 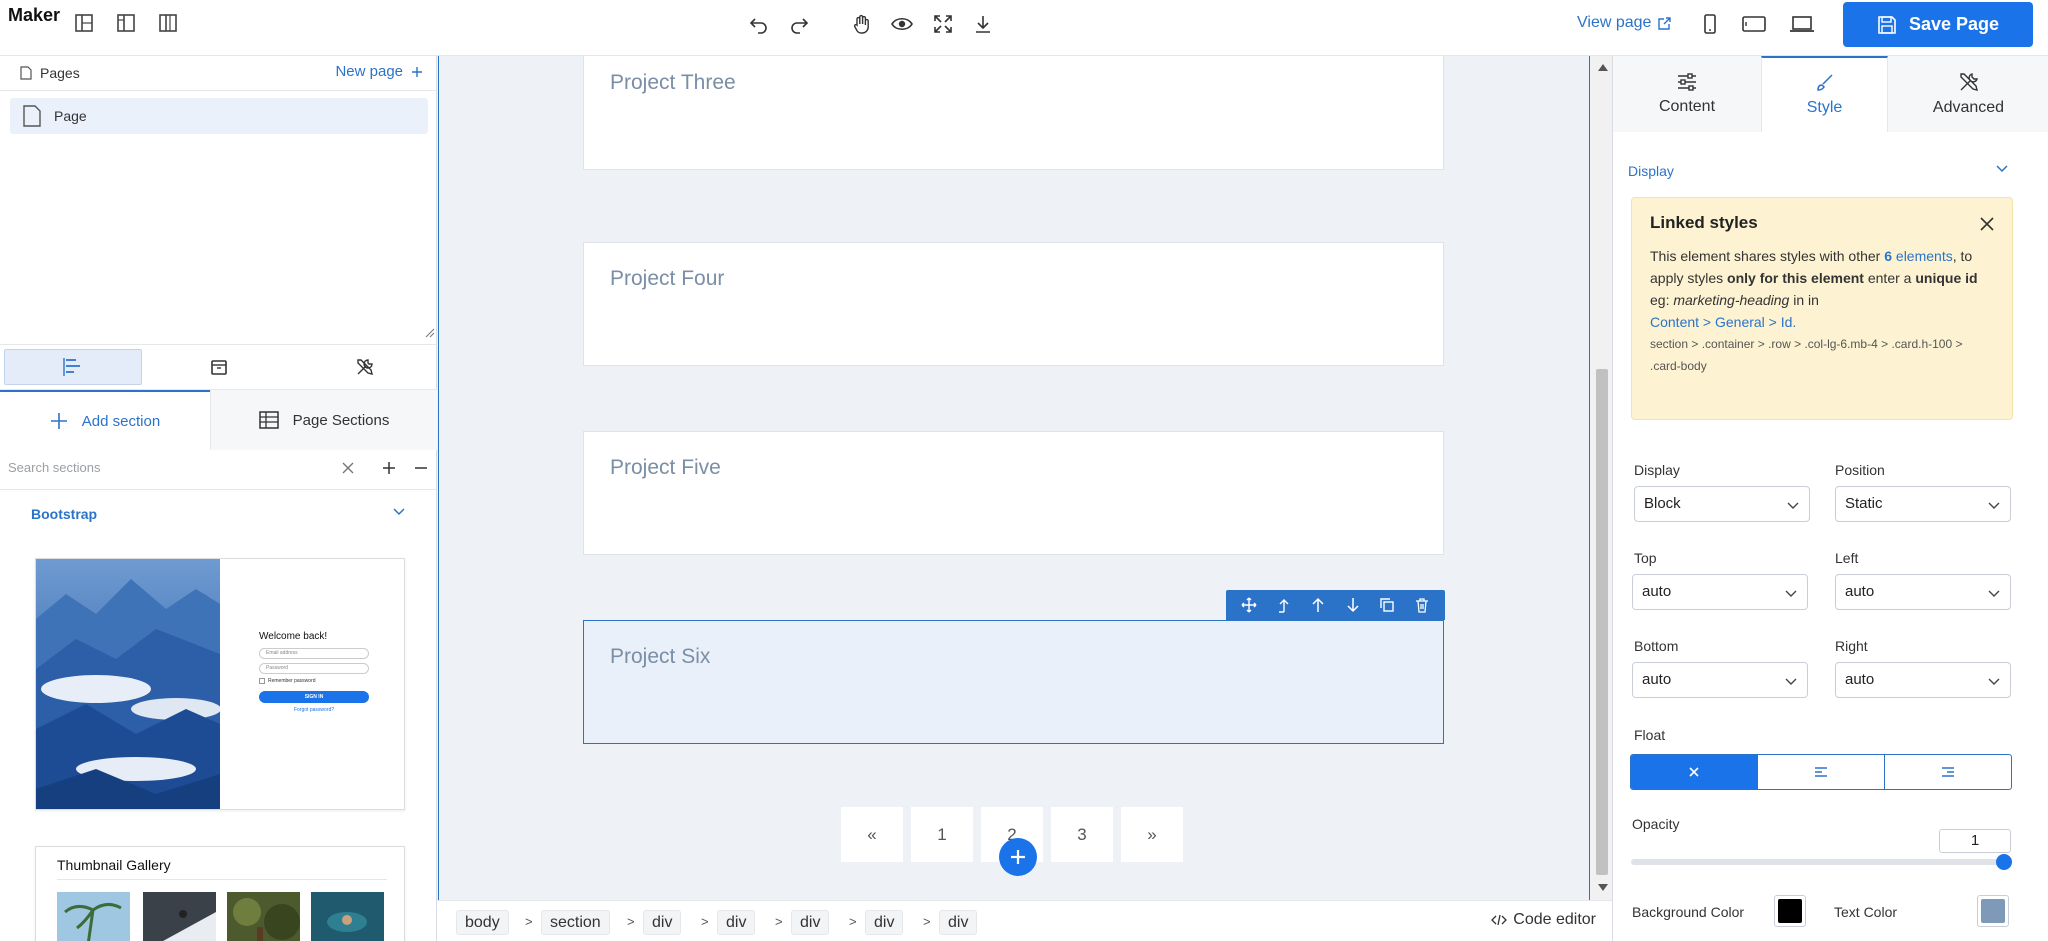 I want to click on display-select: Block, so click(x=1722, y=504).